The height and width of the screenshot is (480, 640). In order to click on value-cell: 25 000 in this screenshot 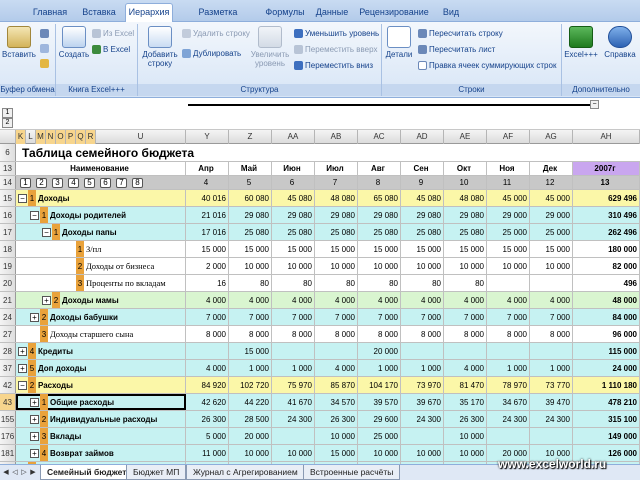, I will do `click(551, 232)`.